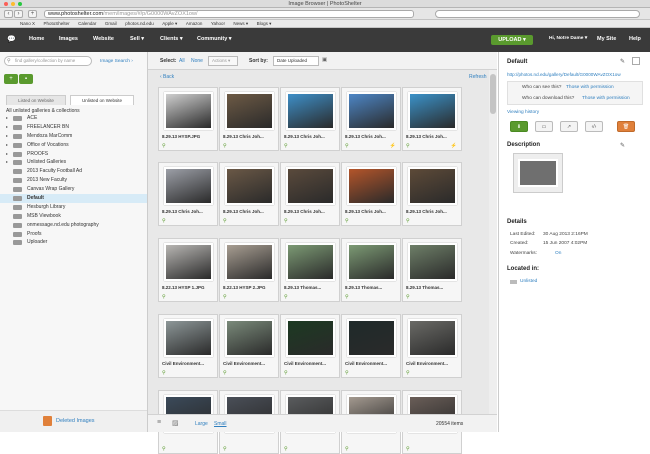 This screenshot has width=650, height=454. What do you see at coordinates (73, 216) in the screenshot?
I see `gallery-tree-item: MSB Viewbook` at bounding box center [73, 216].